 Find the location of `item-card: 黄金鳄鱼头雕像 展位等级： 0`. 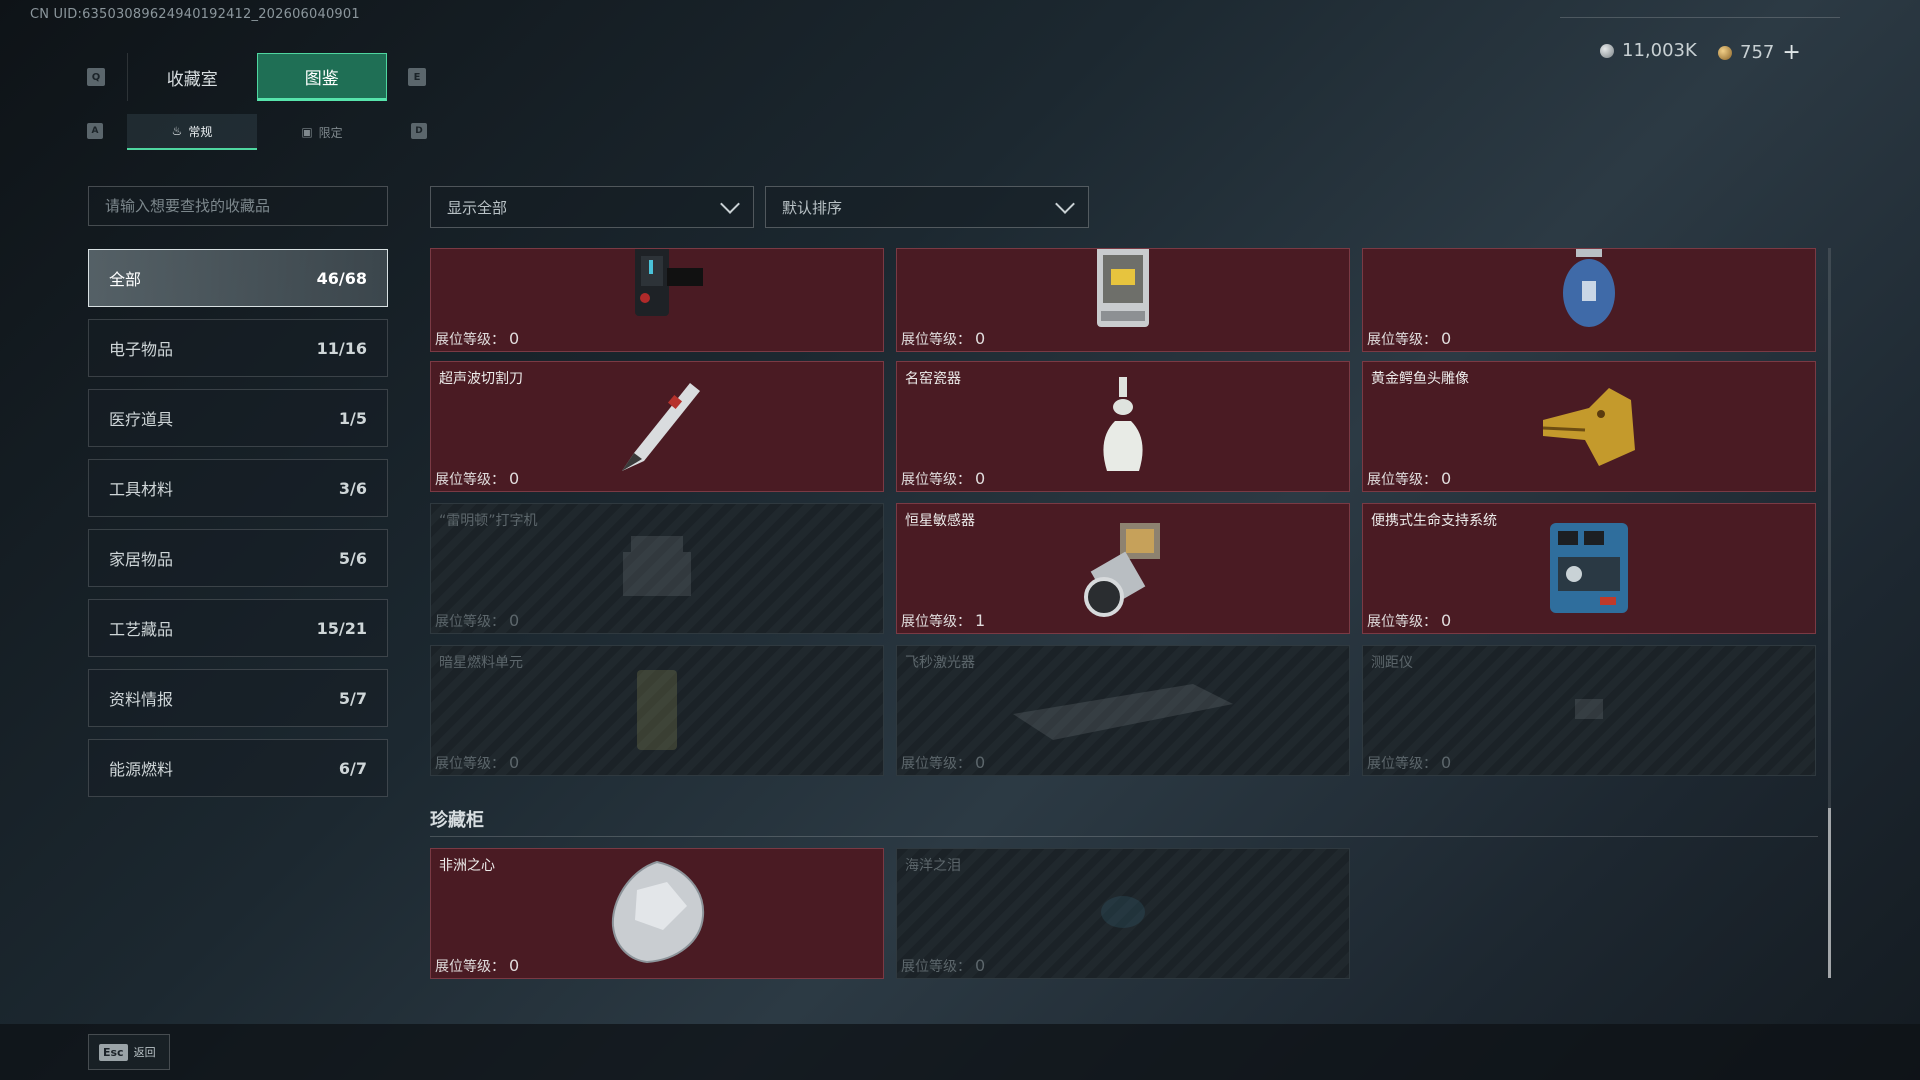

item-card: 黄金鳄鱼头雕像 展位等级： 0 is located at coordinates (1589, 426).